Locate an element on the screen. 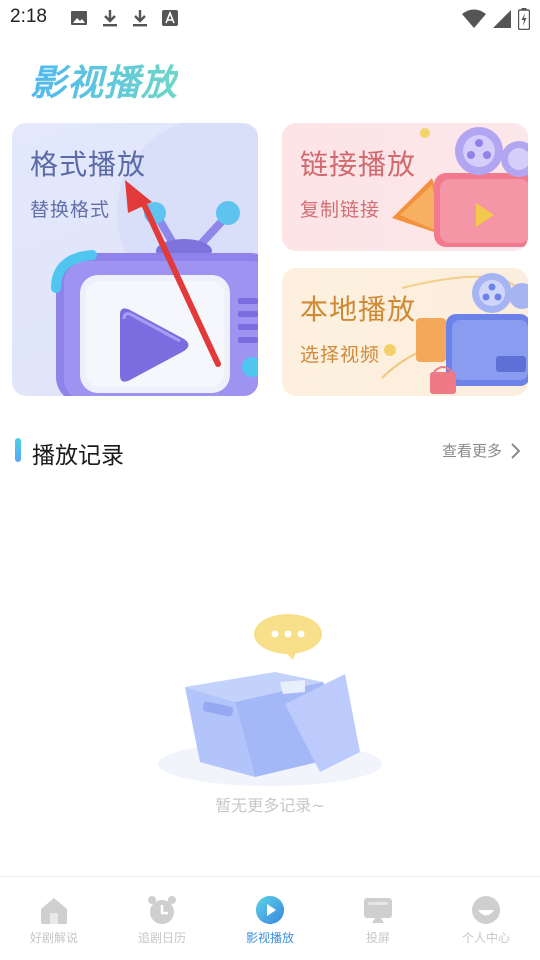 The height and width of the screenshot is (960, 540). local-play-card: 本地播放 选择视频 is located at coordinates (405, 332).